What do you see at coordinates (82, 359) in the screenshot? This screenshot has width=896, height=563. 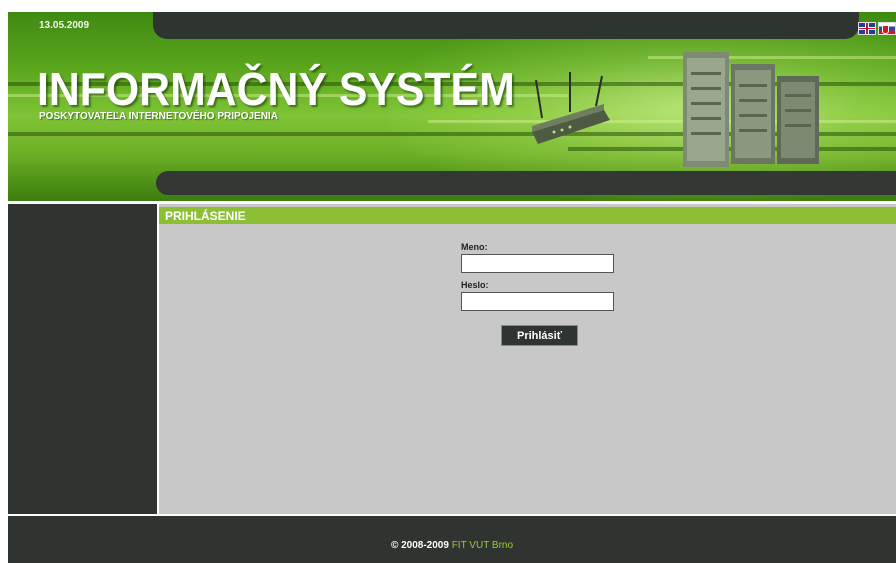 I see `sidebar` at bounding box center [82, 359].